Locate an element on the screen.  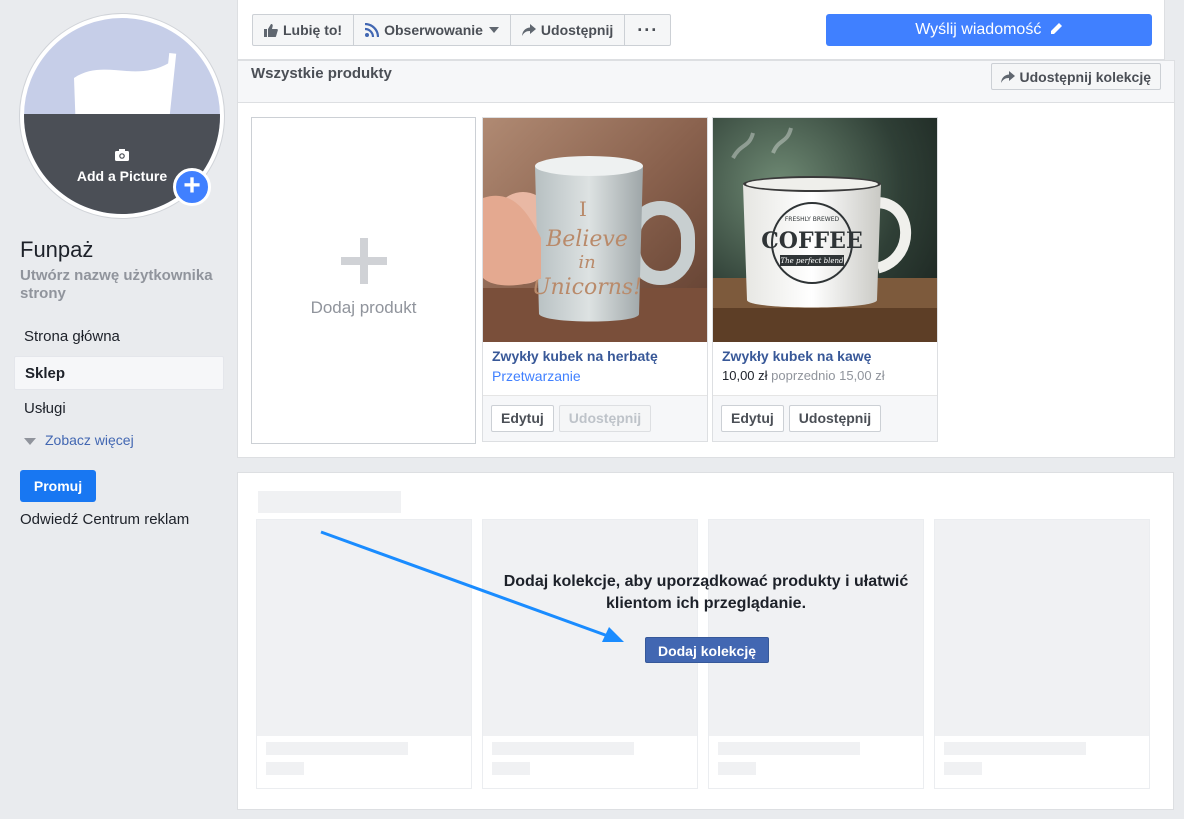
previous-price: poprzednio 15,00 zł is located at coordinates (828, 375).